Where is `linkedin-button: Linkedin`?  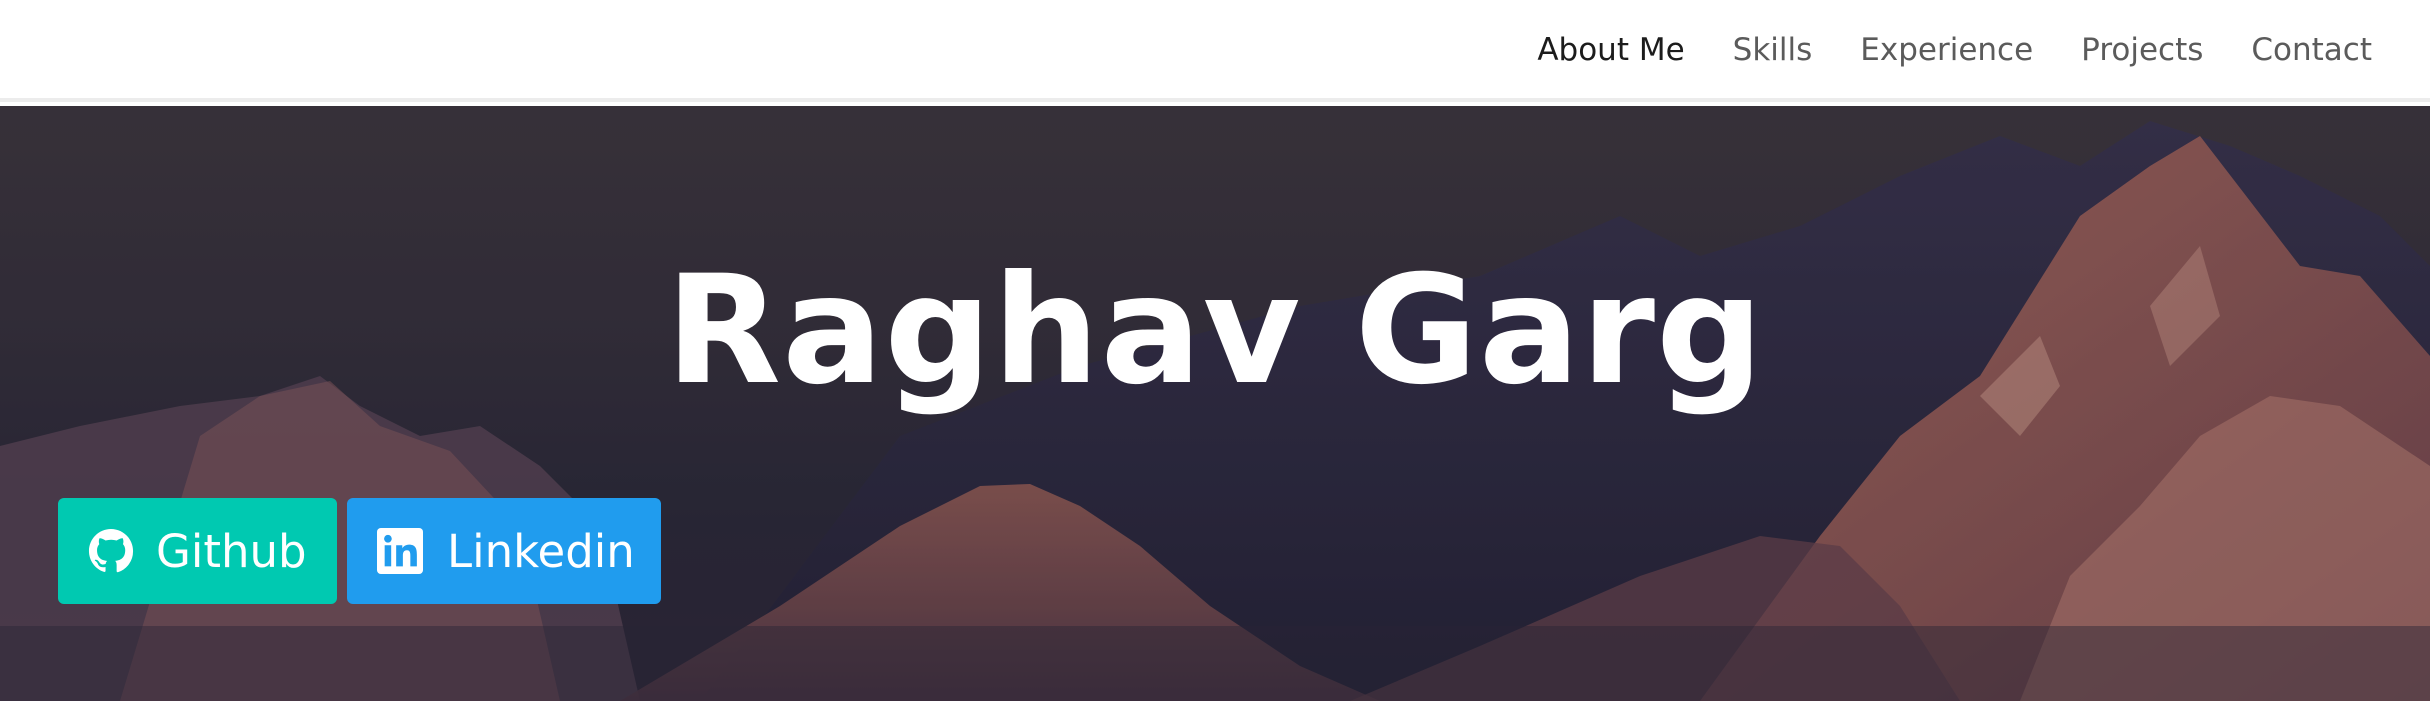
linkedin-button: Linkedin is located at coordinates (504, 551).